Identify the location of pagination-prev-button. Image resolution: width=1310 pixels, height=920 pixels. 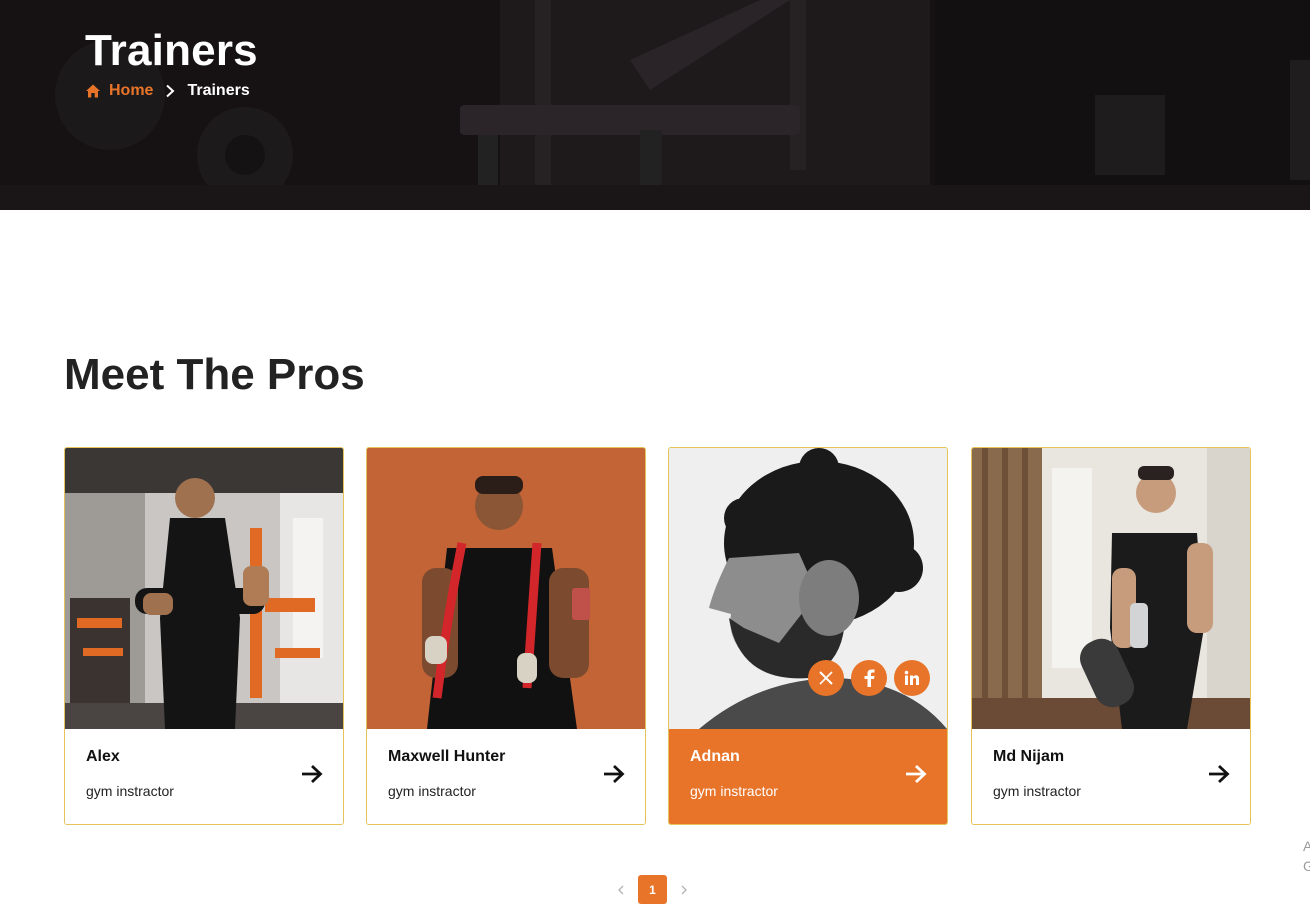
(621, 889).